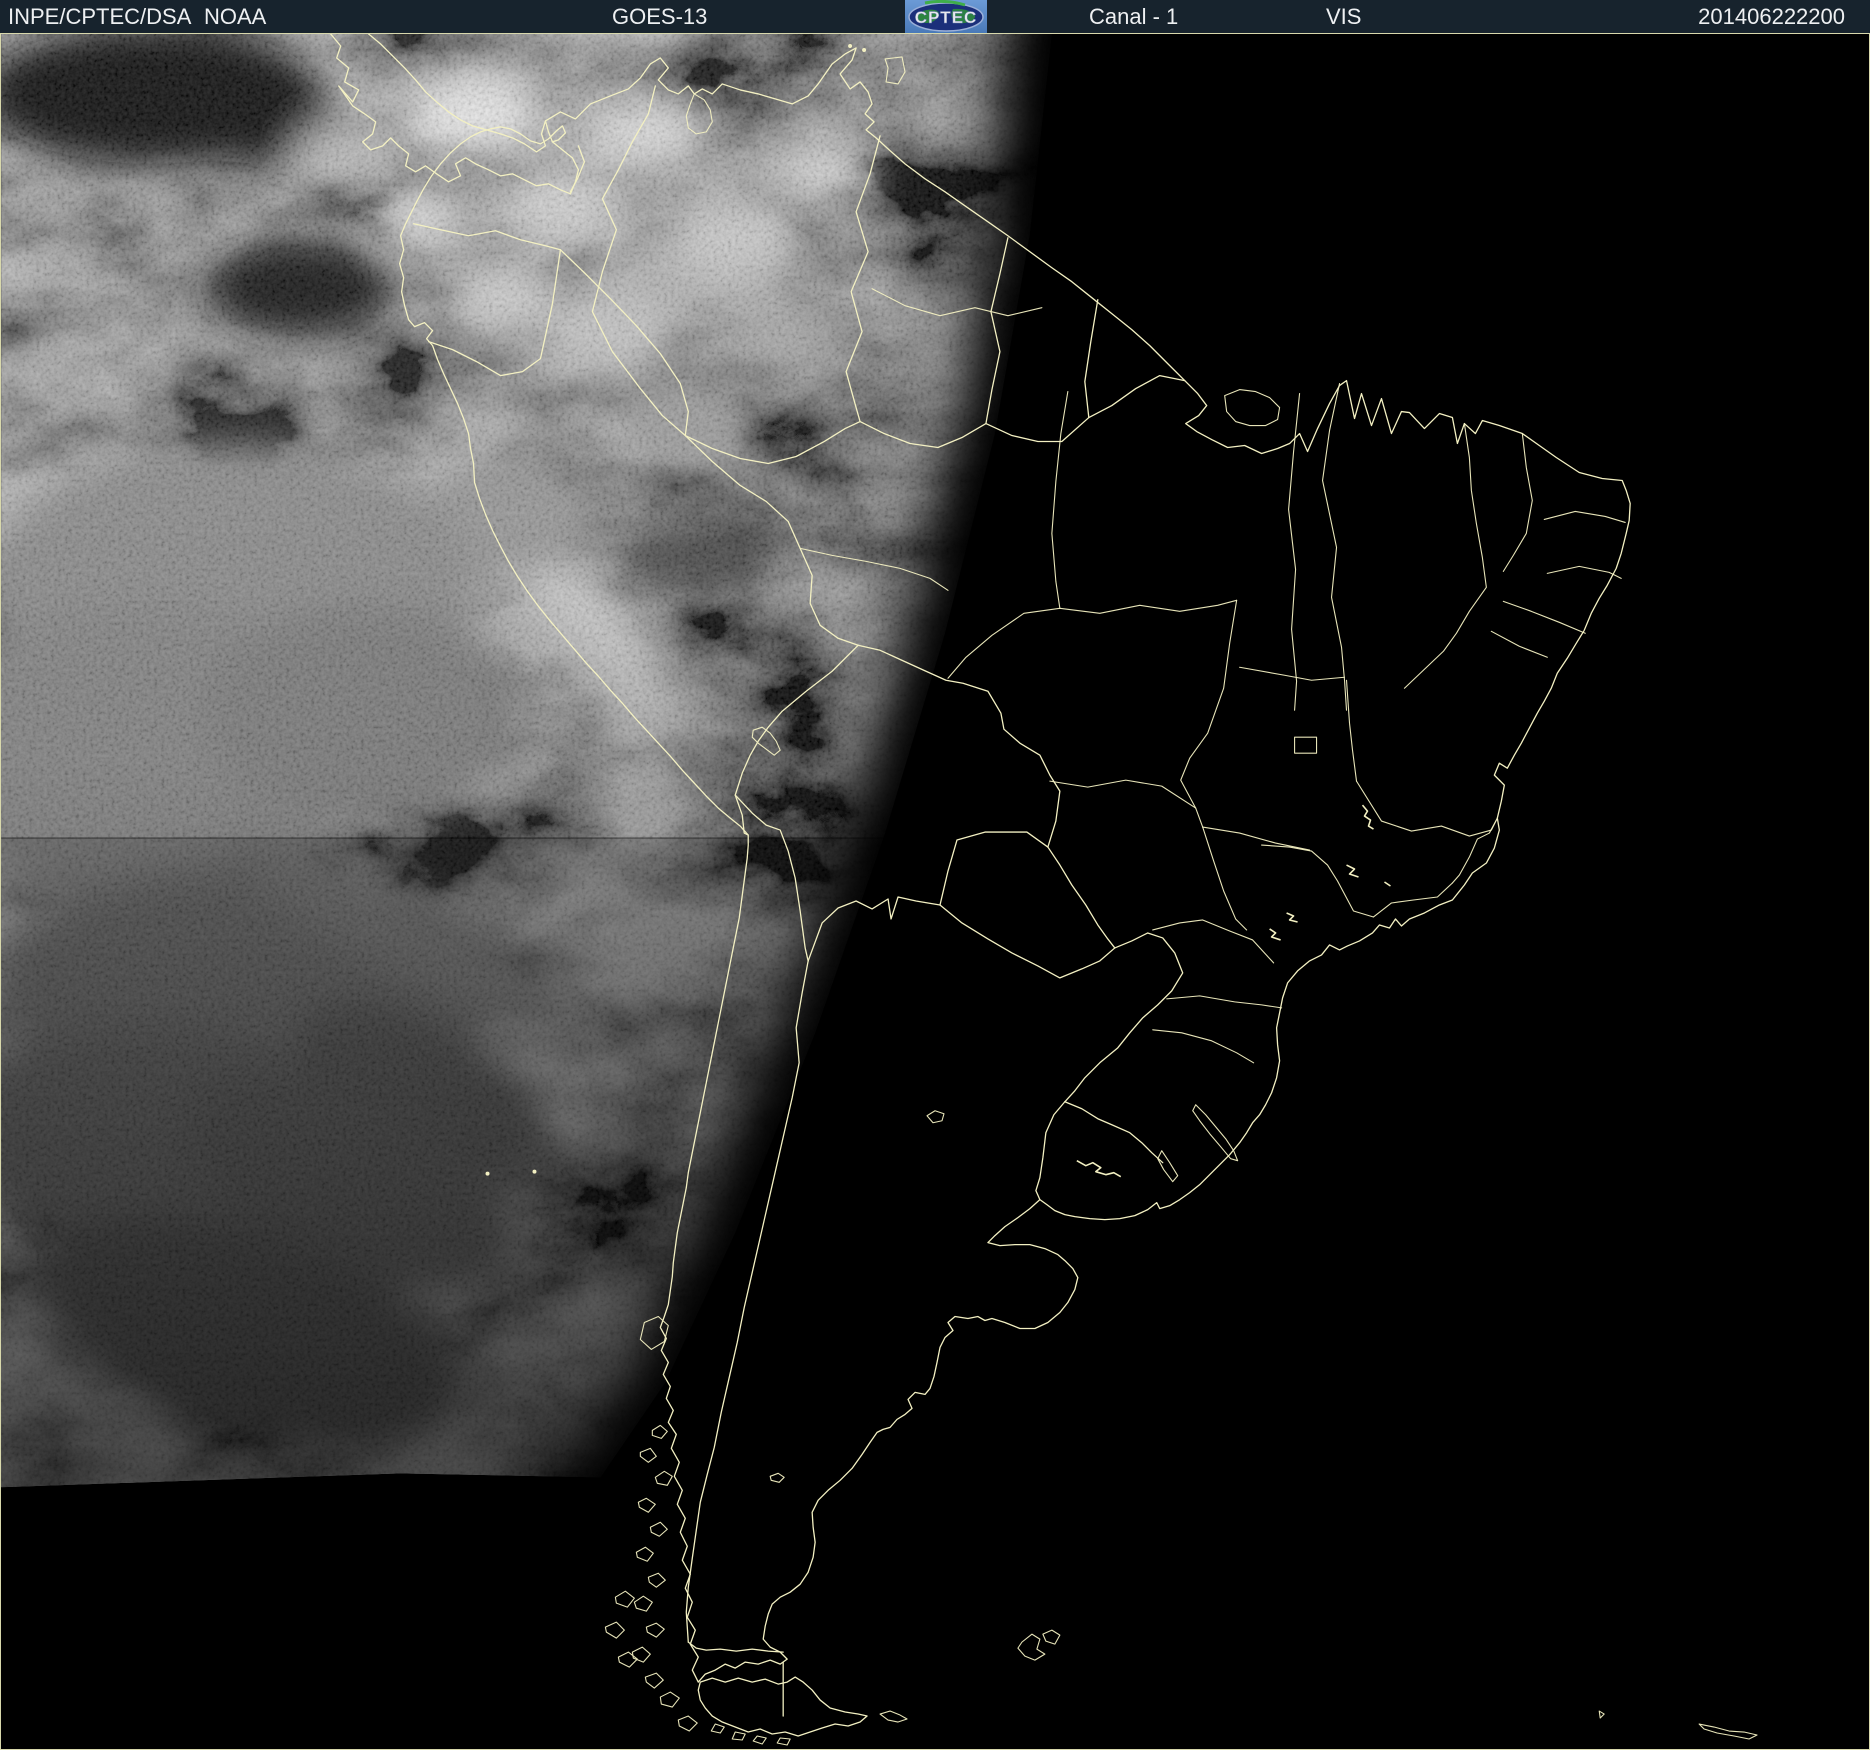 The image size is (1870, 1750). What do you see at coordinates (864, 49) in the screenshot?
I see `tobago-island` at bounding box center [864, 49].